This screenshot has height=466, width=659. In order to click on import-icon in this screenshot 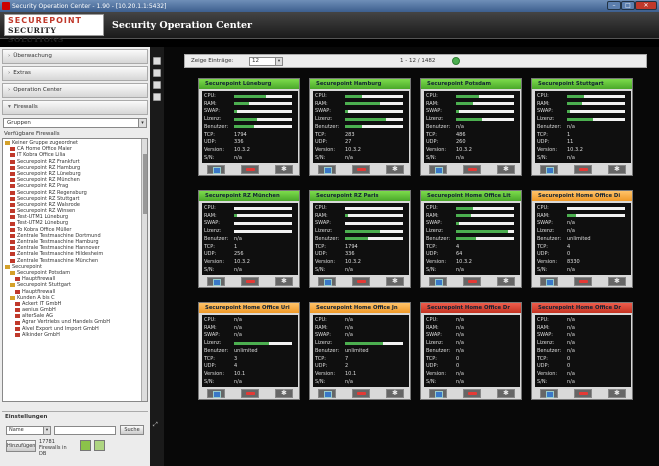, I will do `click(85, 445)`.